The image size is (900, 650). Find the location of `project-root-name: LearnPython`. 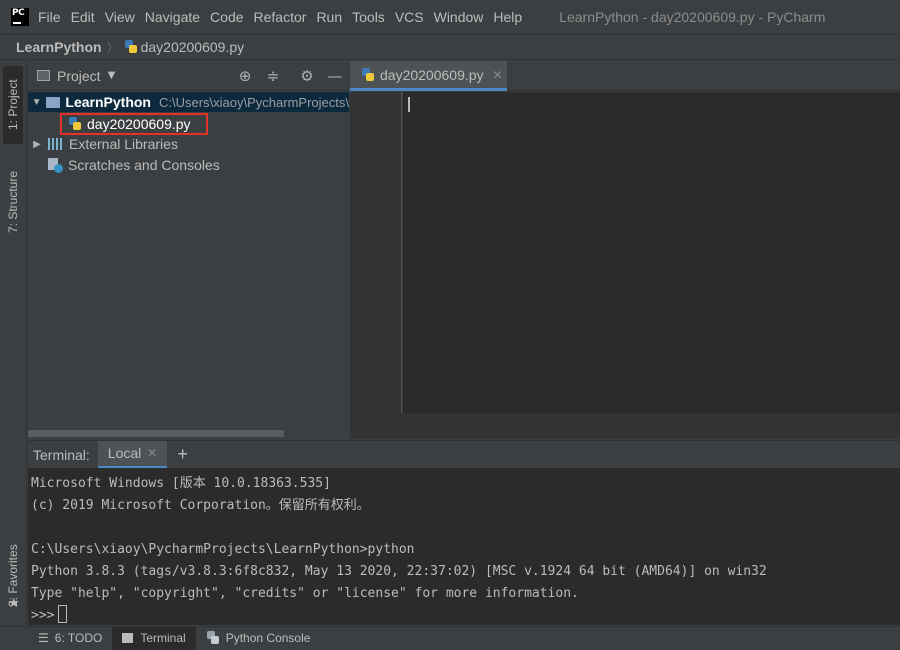

project-root-name: LearnPython is located at coordinates (108, 102).